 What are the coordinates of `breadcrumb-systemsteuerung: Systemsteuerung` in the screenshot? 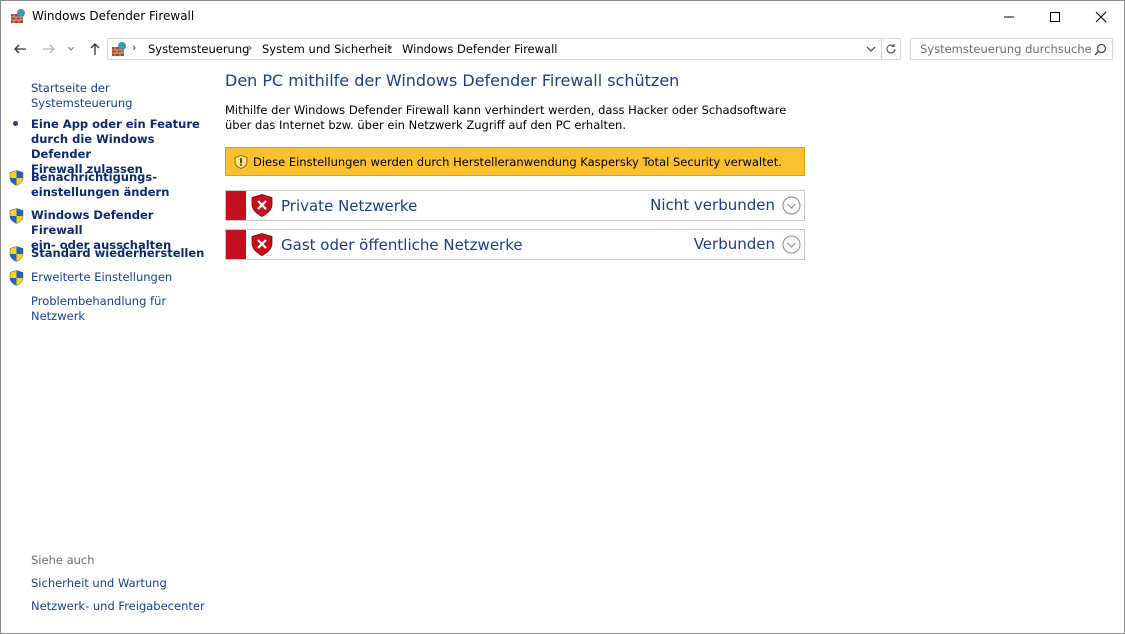 It's located at (198, 49).